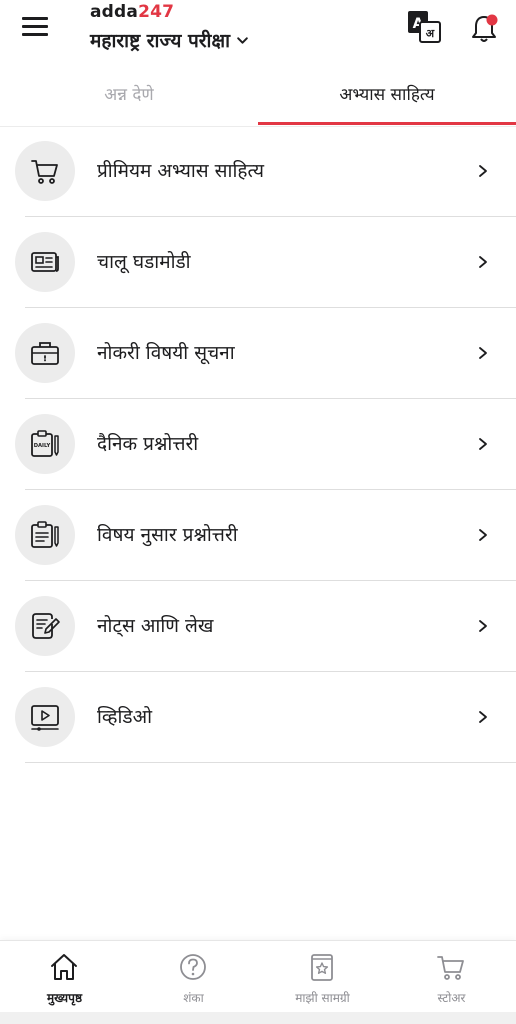 Image resolution: width=516 pixels, height=1024 pixels. I want to click on active-tab-indicator, so click(387, 123).